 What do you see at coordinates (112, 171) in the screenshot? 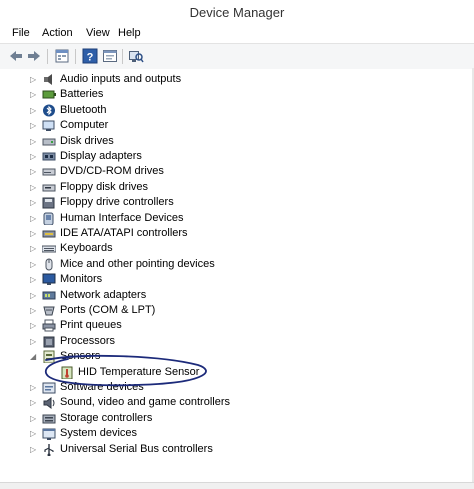
I see `tree-item-label: DVD/CD-ROM drives` at bounding box center [112, 171].